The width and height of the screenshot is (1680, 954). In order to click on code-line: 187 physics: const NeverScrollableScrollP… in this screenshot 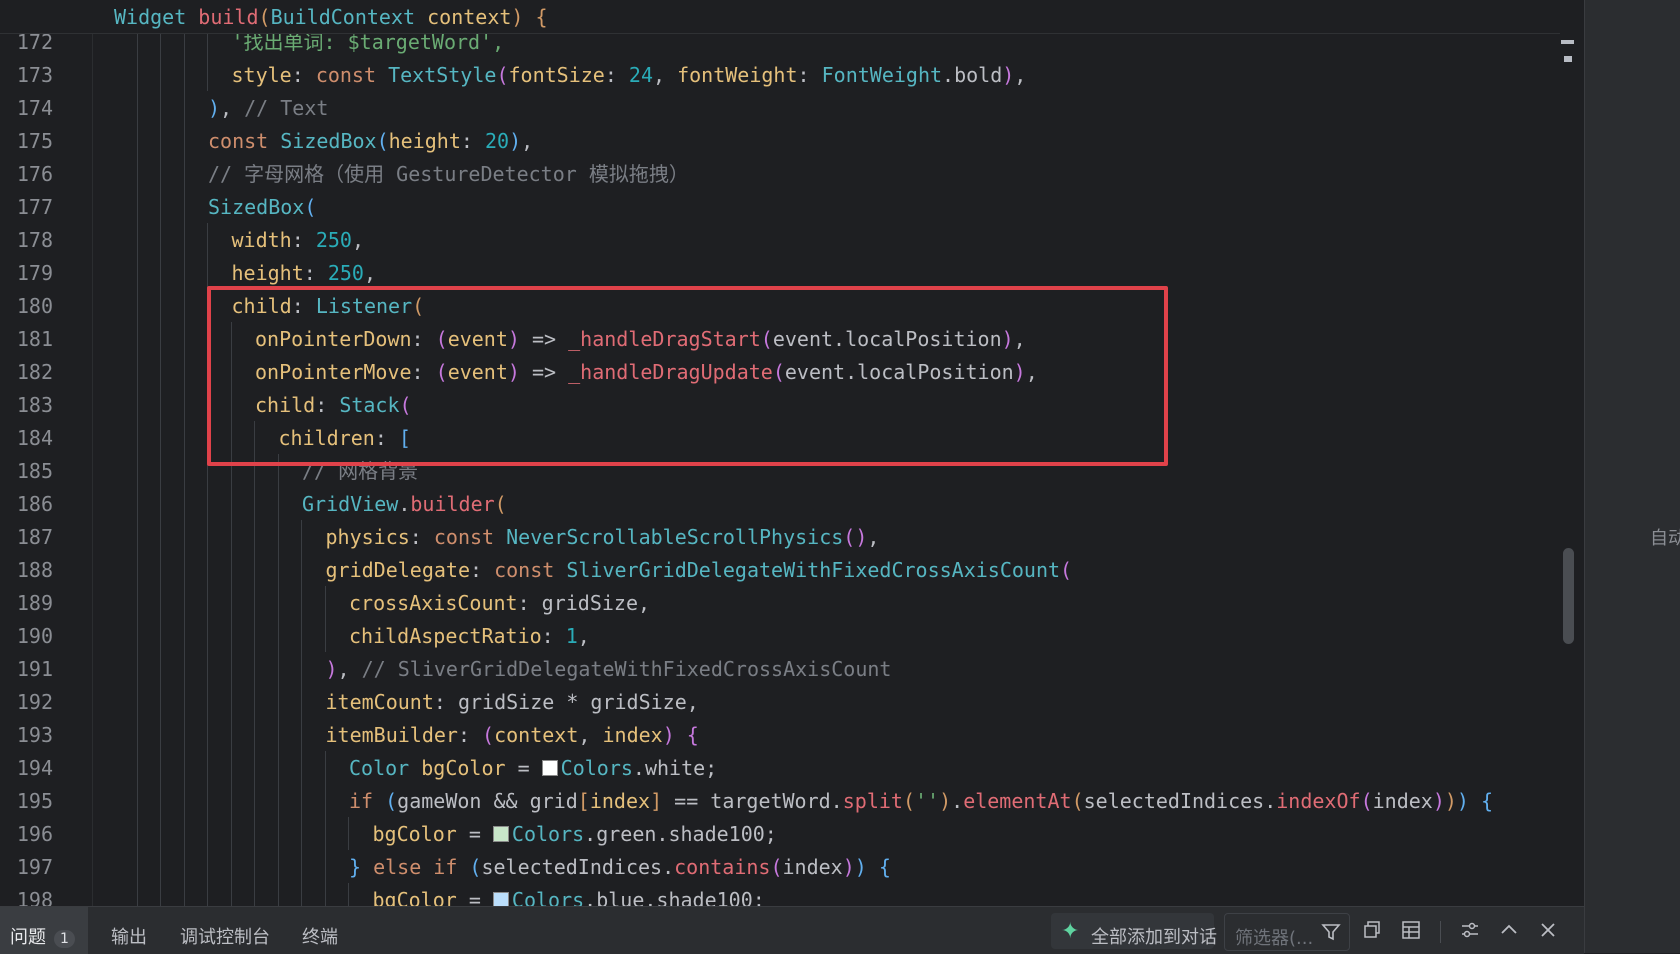, I will do `click(780, 536)`.